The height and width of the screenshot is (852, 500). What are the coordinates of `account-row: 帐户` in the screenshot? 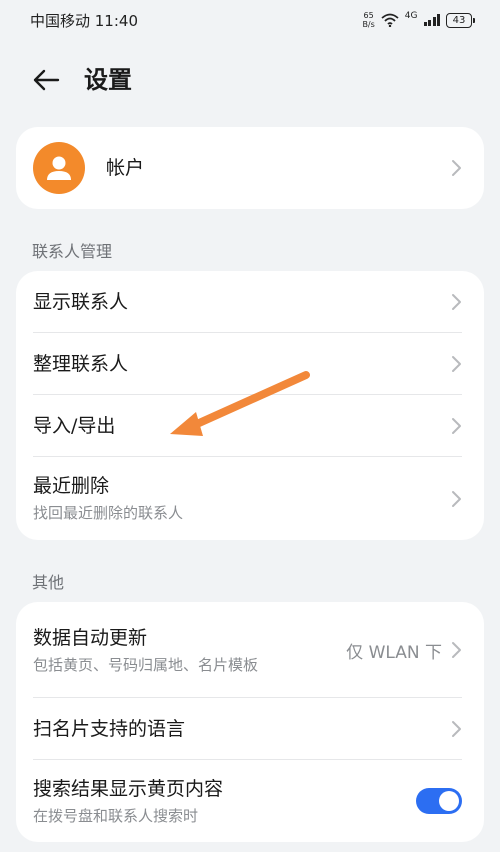 It's located at (250, 168).